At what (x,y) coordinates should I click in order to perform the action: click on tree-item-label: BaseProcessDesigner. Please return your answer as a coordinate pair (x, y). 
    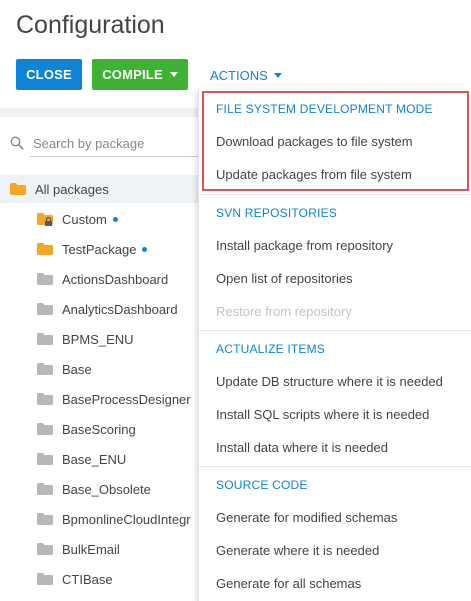
    Looking at the image, I should click on (126, 399).